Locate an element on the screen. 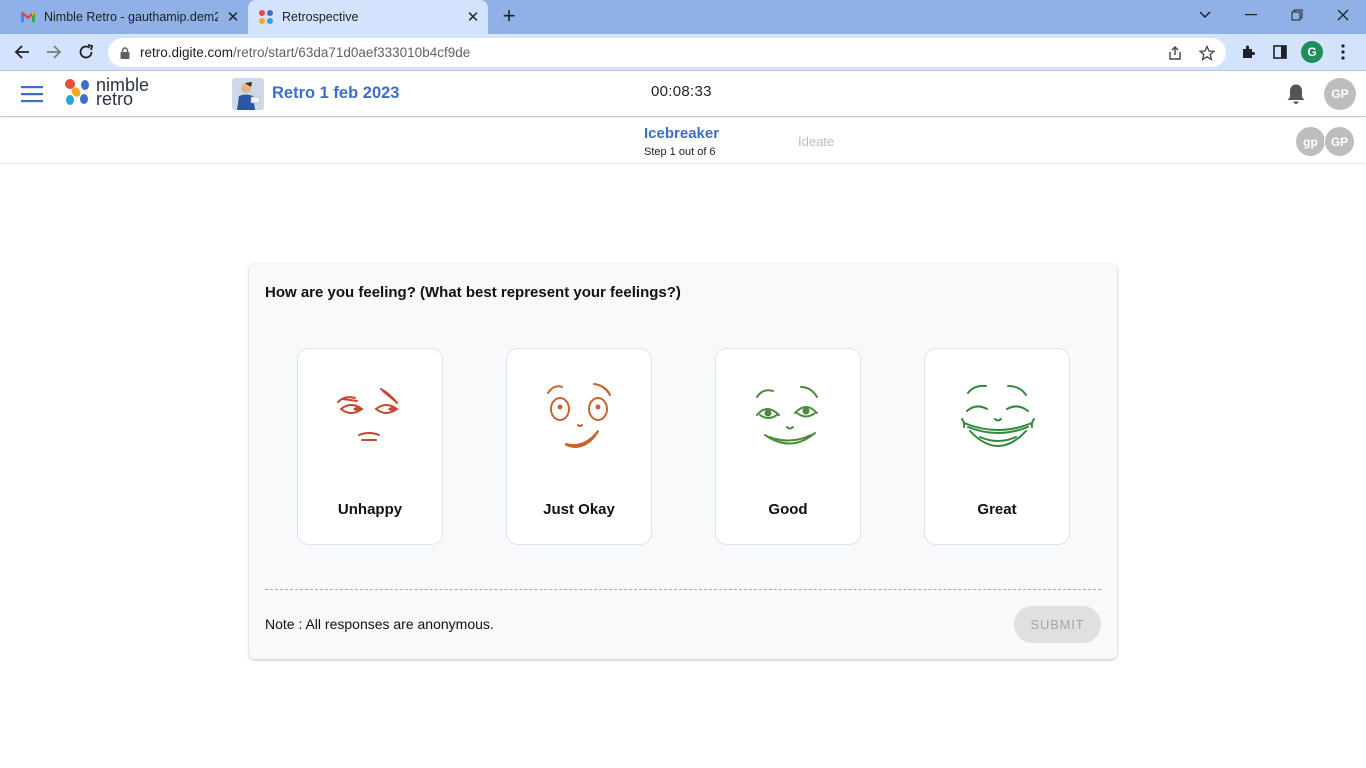  great-face-icon is located at coordinates (998, 415).